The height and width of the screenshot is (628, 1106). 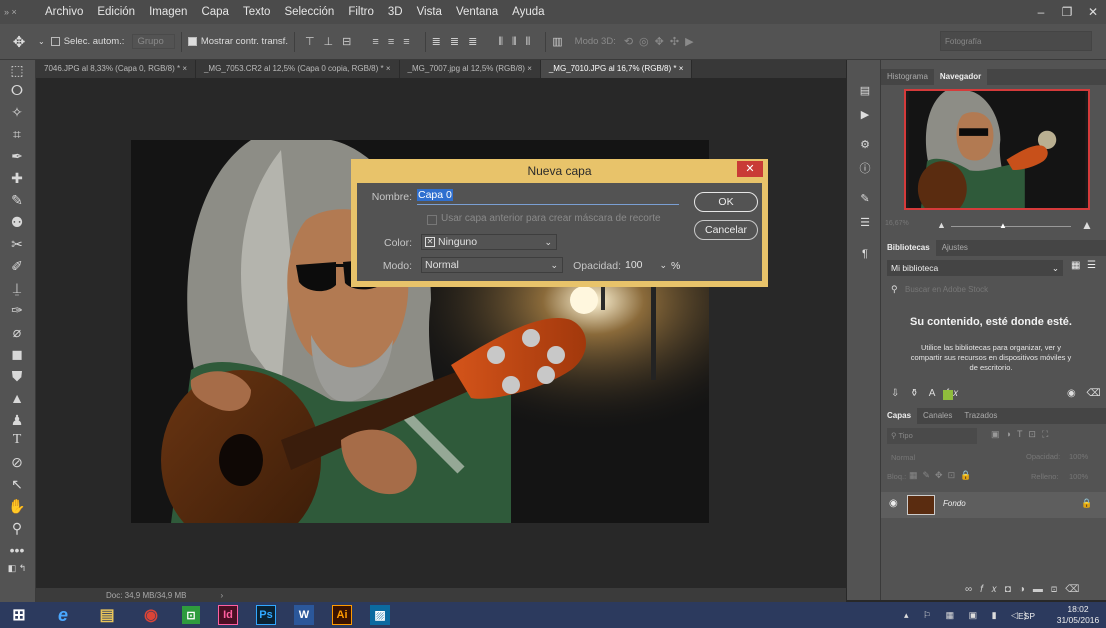 I want to click on type-tool-icon: T, so click(x=17, y=440).